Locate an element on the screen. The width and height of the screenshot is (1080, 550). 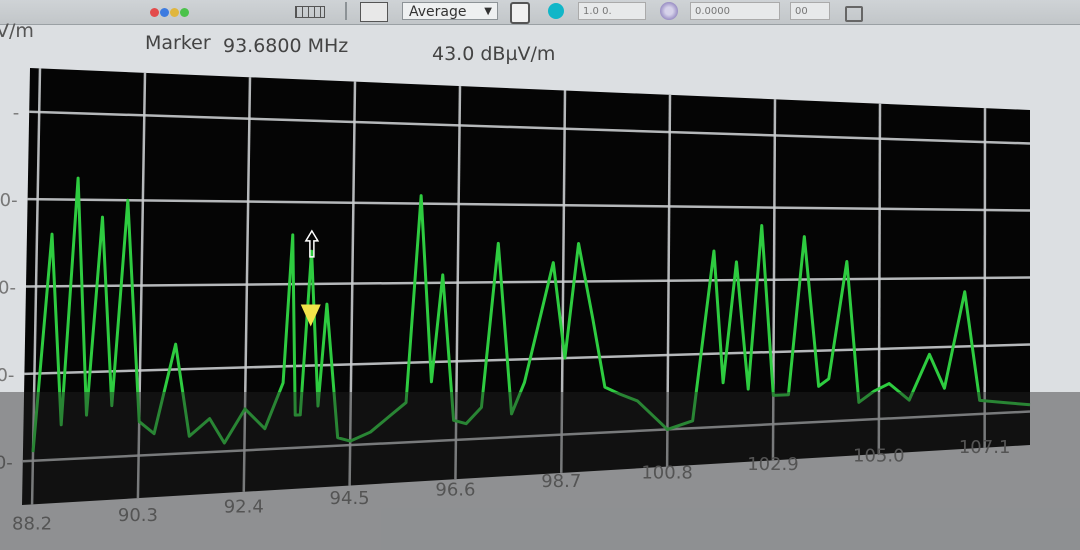
y-tick-label: 20- is located at coordinates (6, 462).